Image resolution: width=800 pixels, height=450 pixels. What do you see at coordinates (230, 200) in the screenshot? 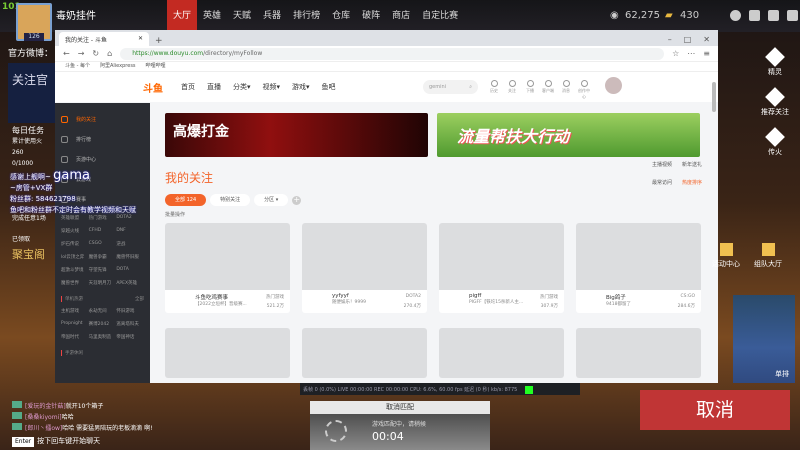
I see `chip-special: 特别关注` at bounding box center [230, 200].